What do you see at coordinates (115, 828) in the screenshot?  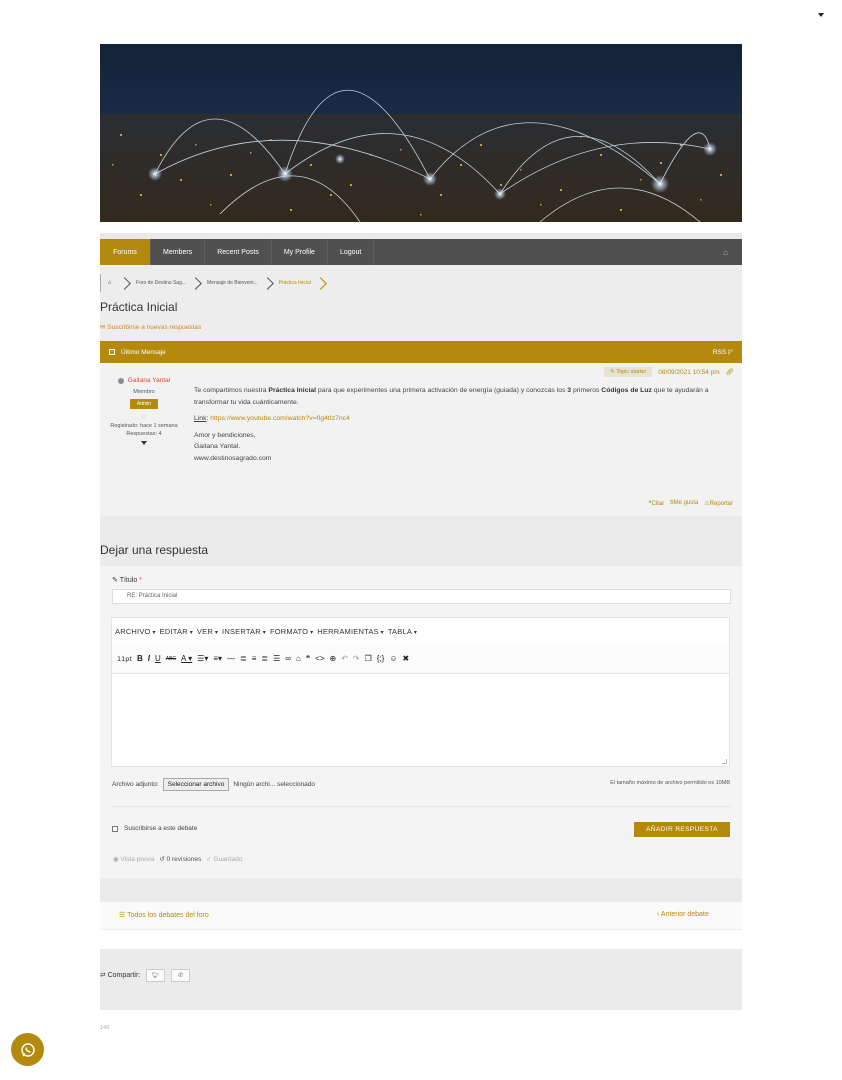 I see `subscribe-checkbox` at bounding box center [115, 828].